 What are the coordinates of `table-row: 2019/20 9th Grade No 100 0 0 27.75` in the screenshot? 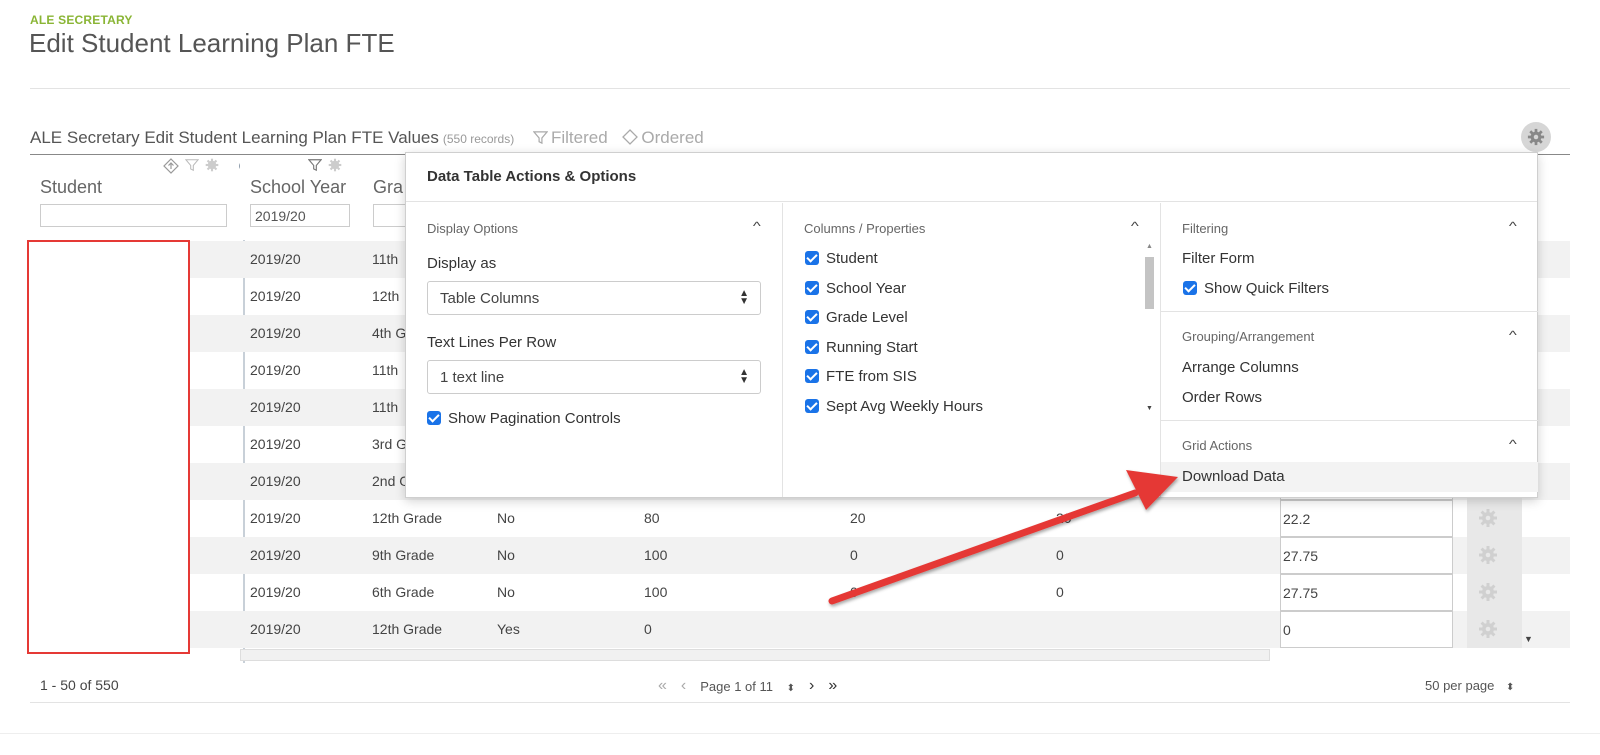 It's located at (800, 555).